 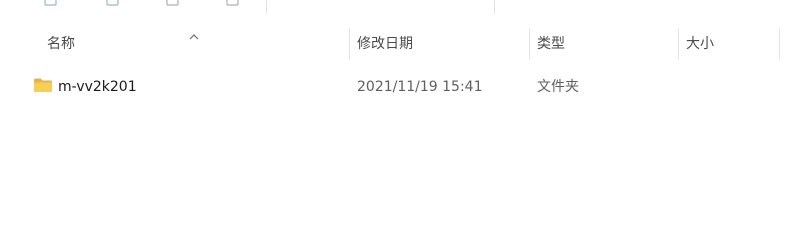 What do you see at coordinates (113, 3) in the screenshot?
I see `paste-icon` at bounding box center [113, 3].